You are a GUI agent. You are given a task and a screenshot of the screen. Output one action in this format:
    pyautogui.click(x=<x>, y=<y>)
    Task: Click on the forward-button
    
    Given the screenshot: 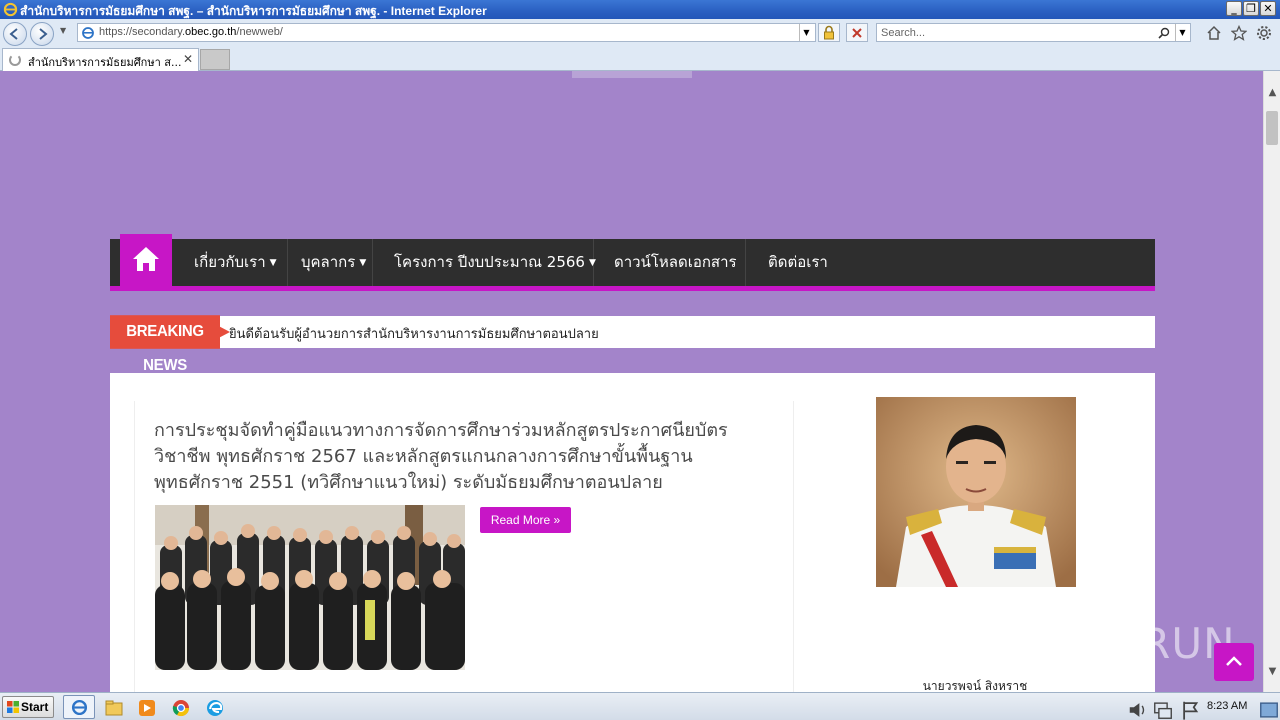 What is the action you would take?
    pyautogui.click(x=42, y=34)
    